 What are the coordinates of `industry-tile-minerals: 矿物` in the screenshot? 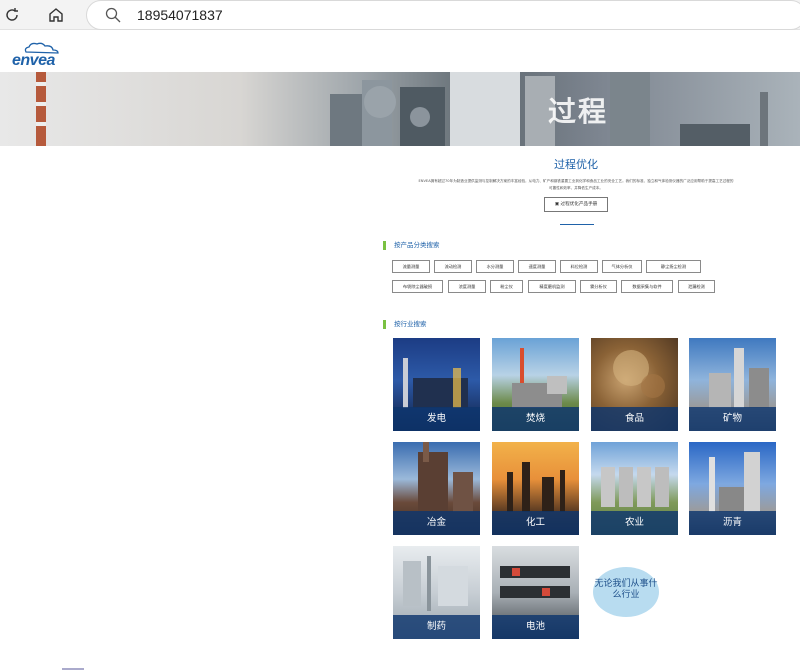 It's located at (732, 384).